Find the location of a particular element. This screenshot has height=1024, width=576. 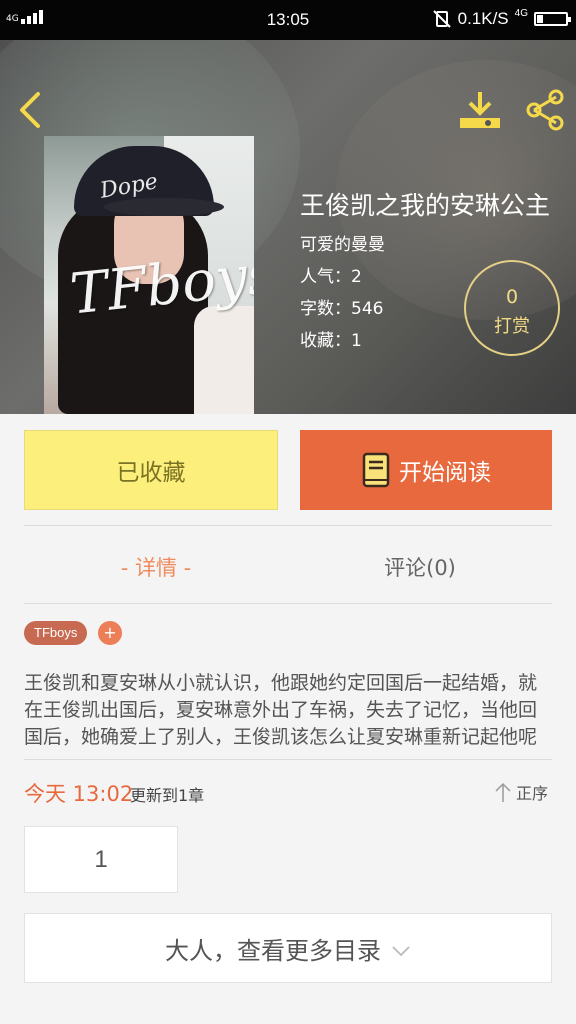

arrow-up-icon is located at coordinates (503, 792).